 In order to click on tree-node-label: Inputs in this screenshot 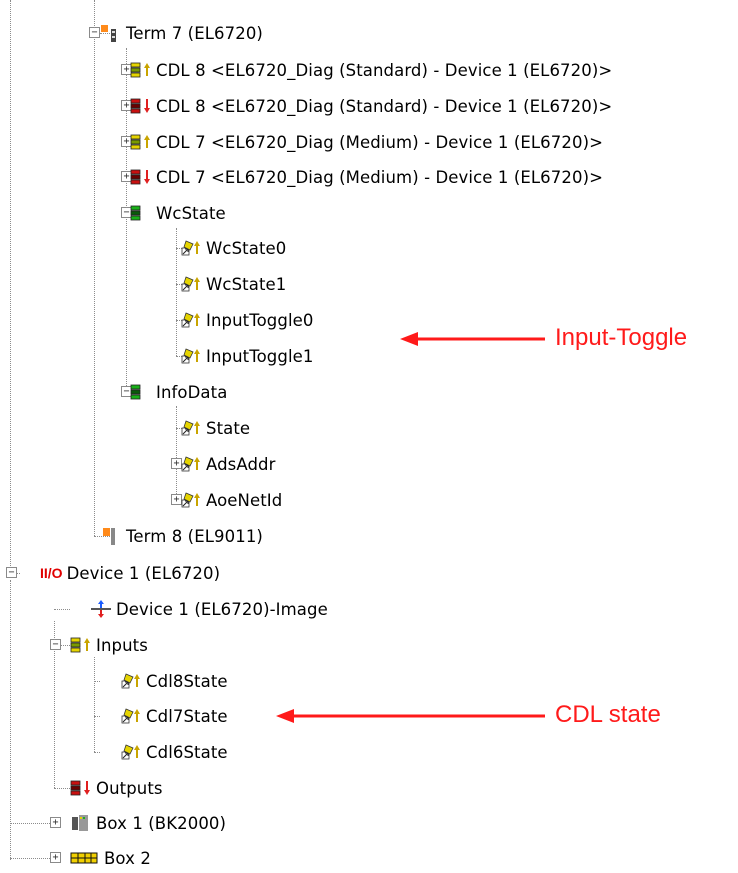, I will do `click(122, 645)`.